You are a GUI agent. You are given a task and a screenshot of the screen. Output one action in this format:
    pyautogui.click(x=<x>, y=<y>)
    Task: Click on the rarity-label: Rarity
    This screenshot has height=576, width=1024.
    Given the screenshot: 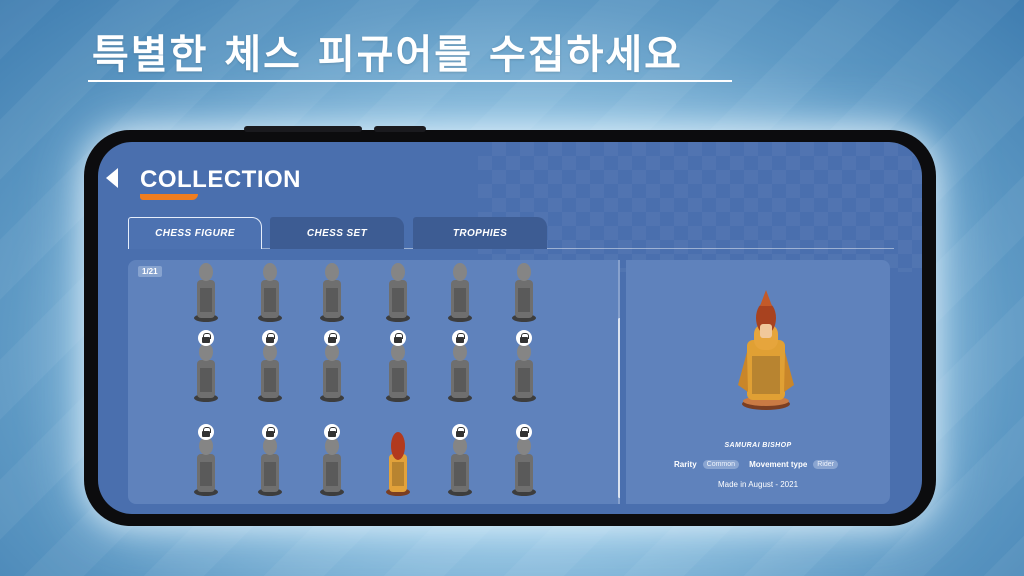 What is the action you would take?
    pyautogui.click(x=685, y=464)
    